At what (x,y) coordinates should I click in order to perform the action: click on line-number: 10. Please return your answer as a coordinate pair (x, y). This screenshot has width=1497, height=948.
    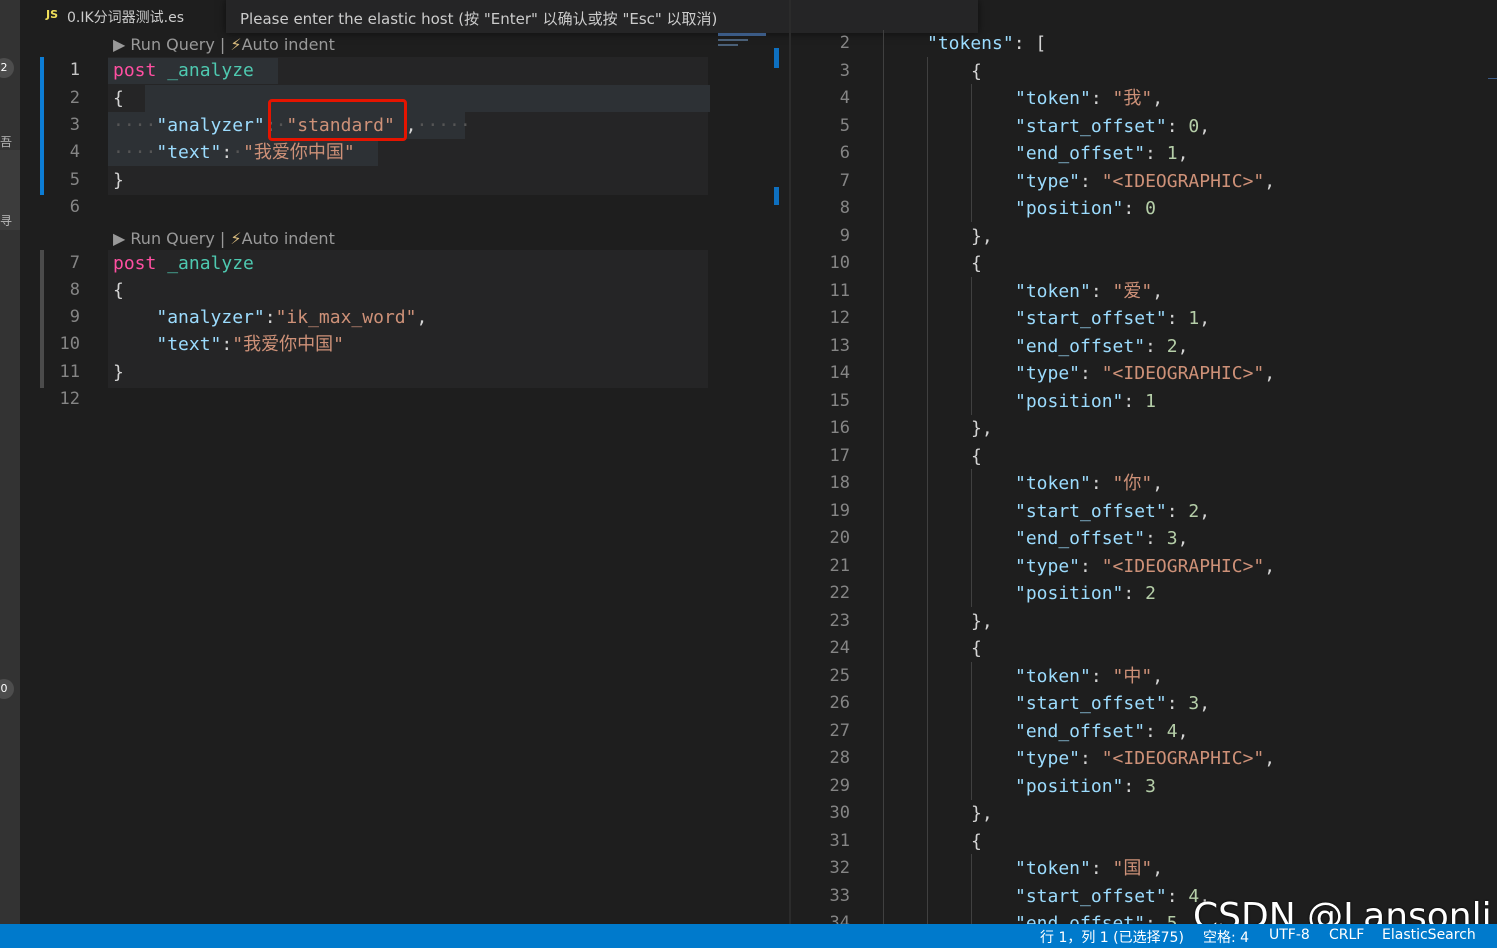
    Looking at the image, I should click on (69, 344).